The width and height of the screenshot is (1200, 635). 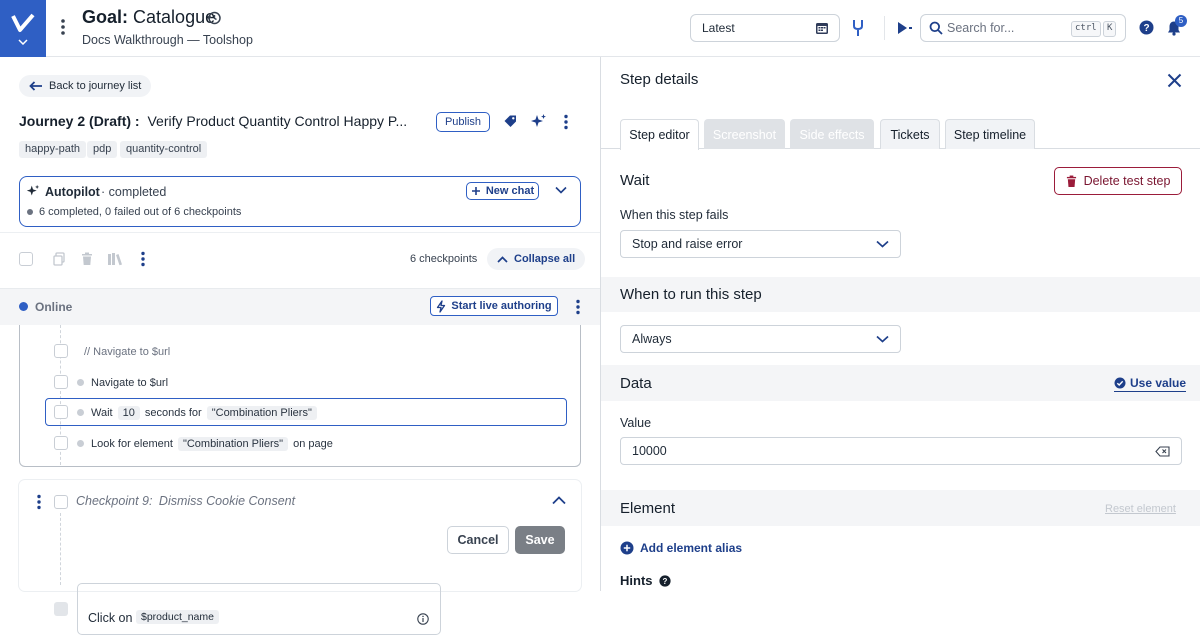 What do you see at coordinates (538, 121) in the screenshot?
I see `sparkle-icon` at bounding box center [538, 121].